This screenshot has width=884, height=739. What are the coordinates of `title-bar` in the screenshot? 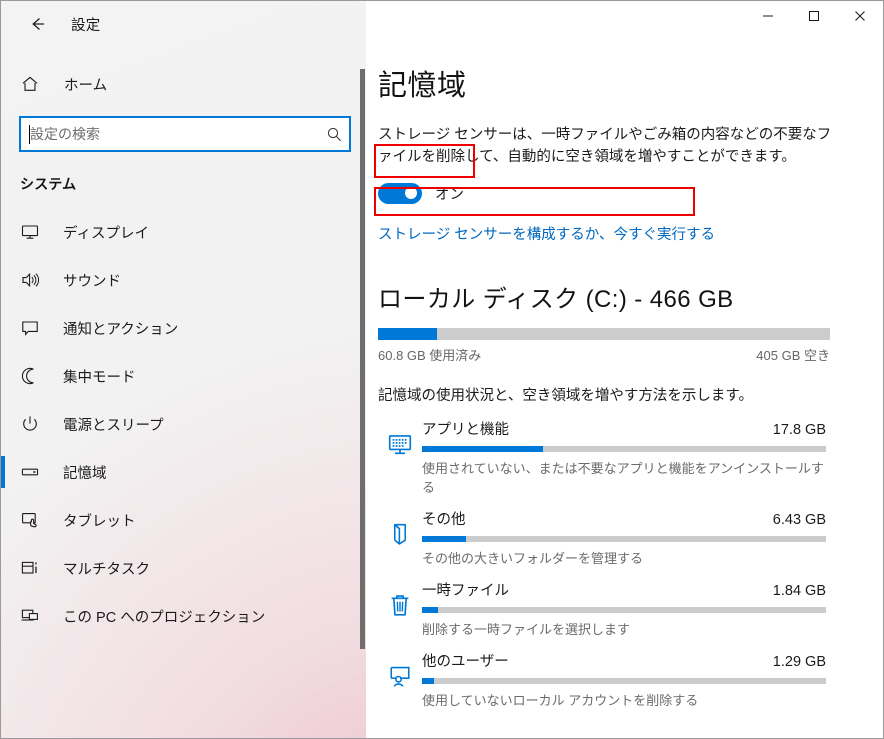 It's located at (624, 17).